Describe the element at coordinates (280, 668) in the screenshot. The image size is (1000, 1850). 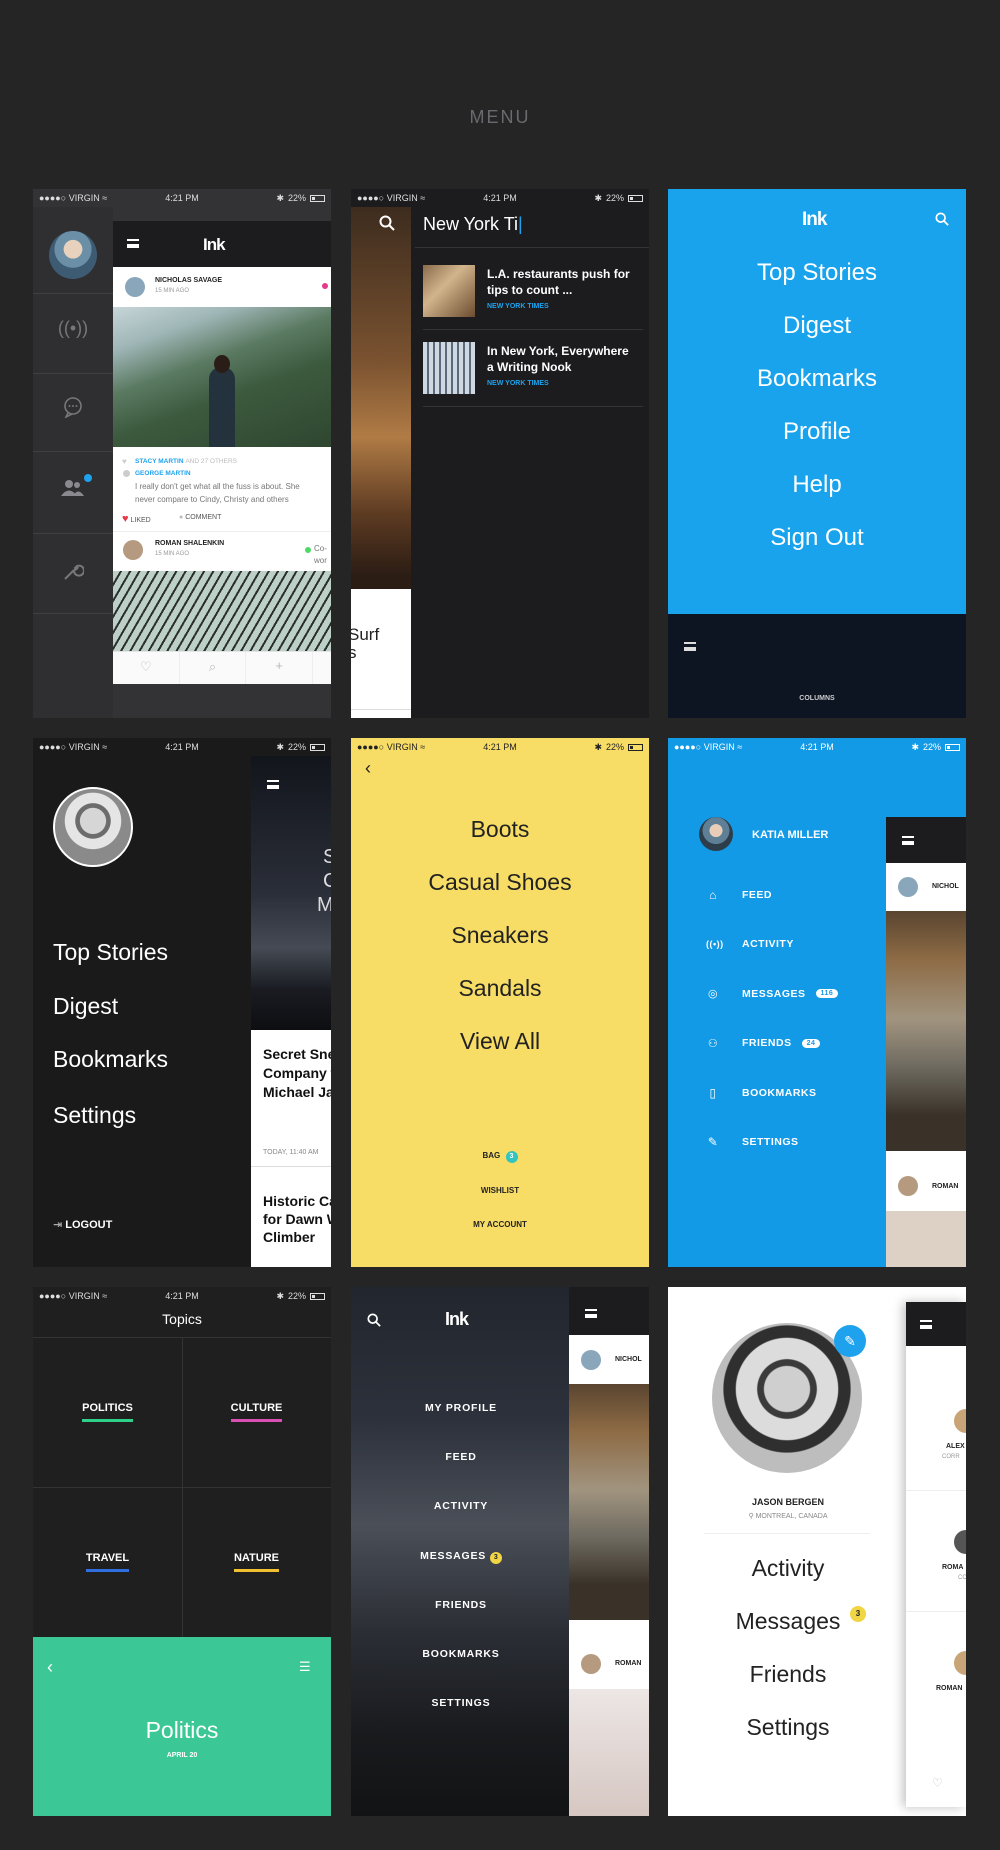
I see `add-icon: +` at that location.